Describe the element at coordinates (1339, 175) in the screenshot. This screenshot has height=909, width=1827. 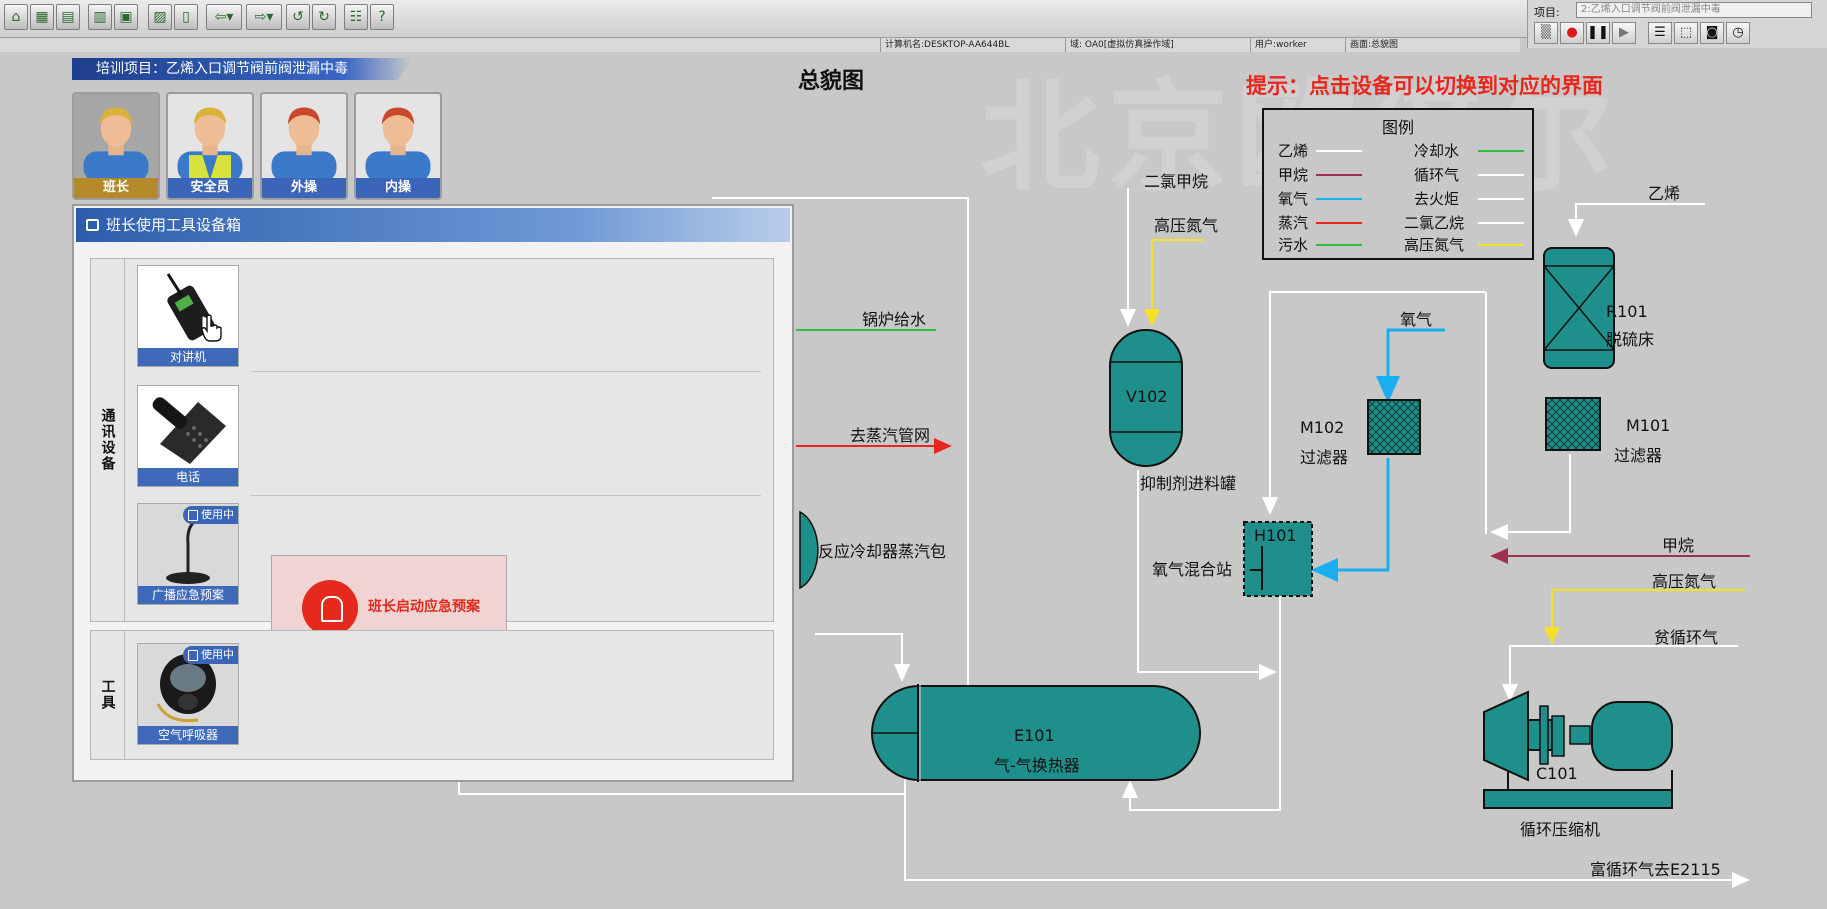
I see `swatch-methane` at that location.